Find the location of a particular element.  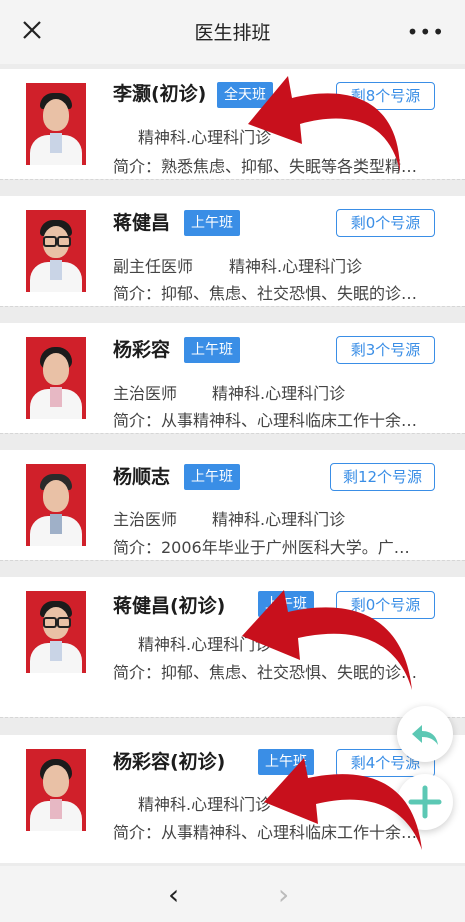

top-bar: 医生排班 ••• is located at coordinates (232, 32).